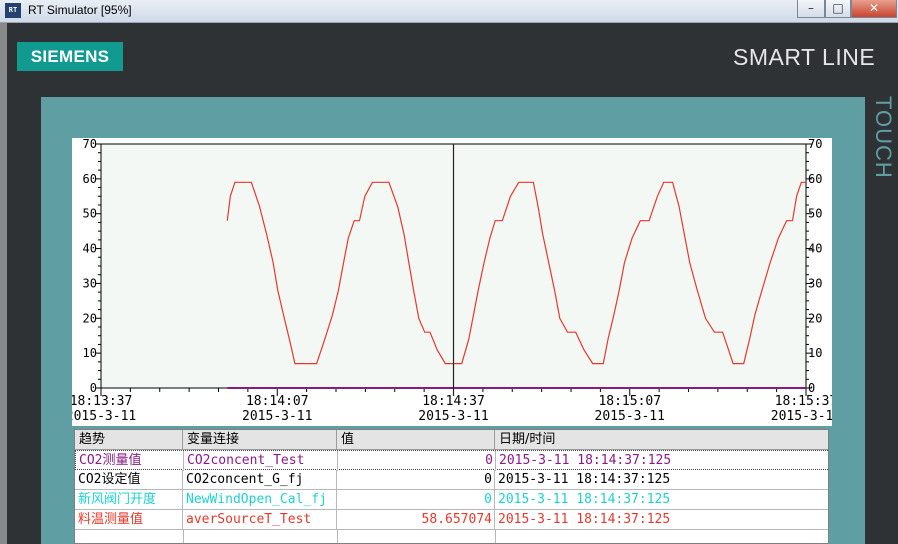  What do you see at coordinates (451, 536) in the screenshot?
I see `empty-table-row` at bounding box center [451, 536].